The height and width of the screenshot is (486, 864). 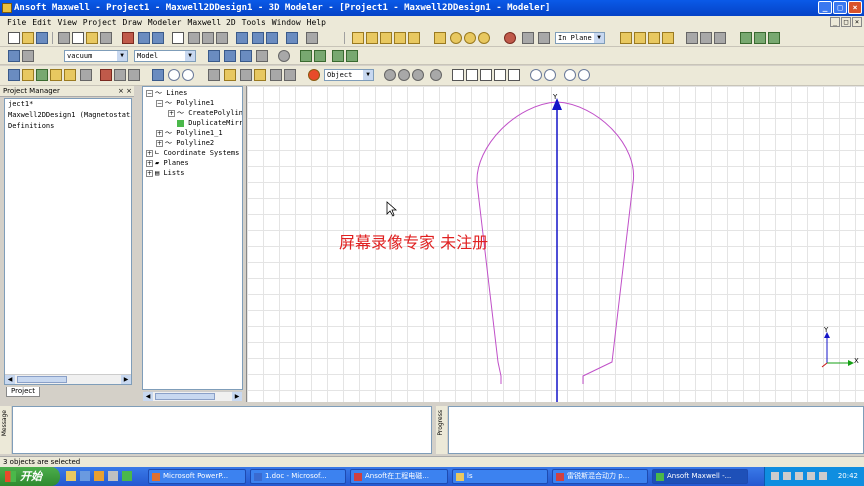 What do you see at coordinates (158, 75) in the screenshot?
I see `grid-icon` at bounding box center [158, 75].